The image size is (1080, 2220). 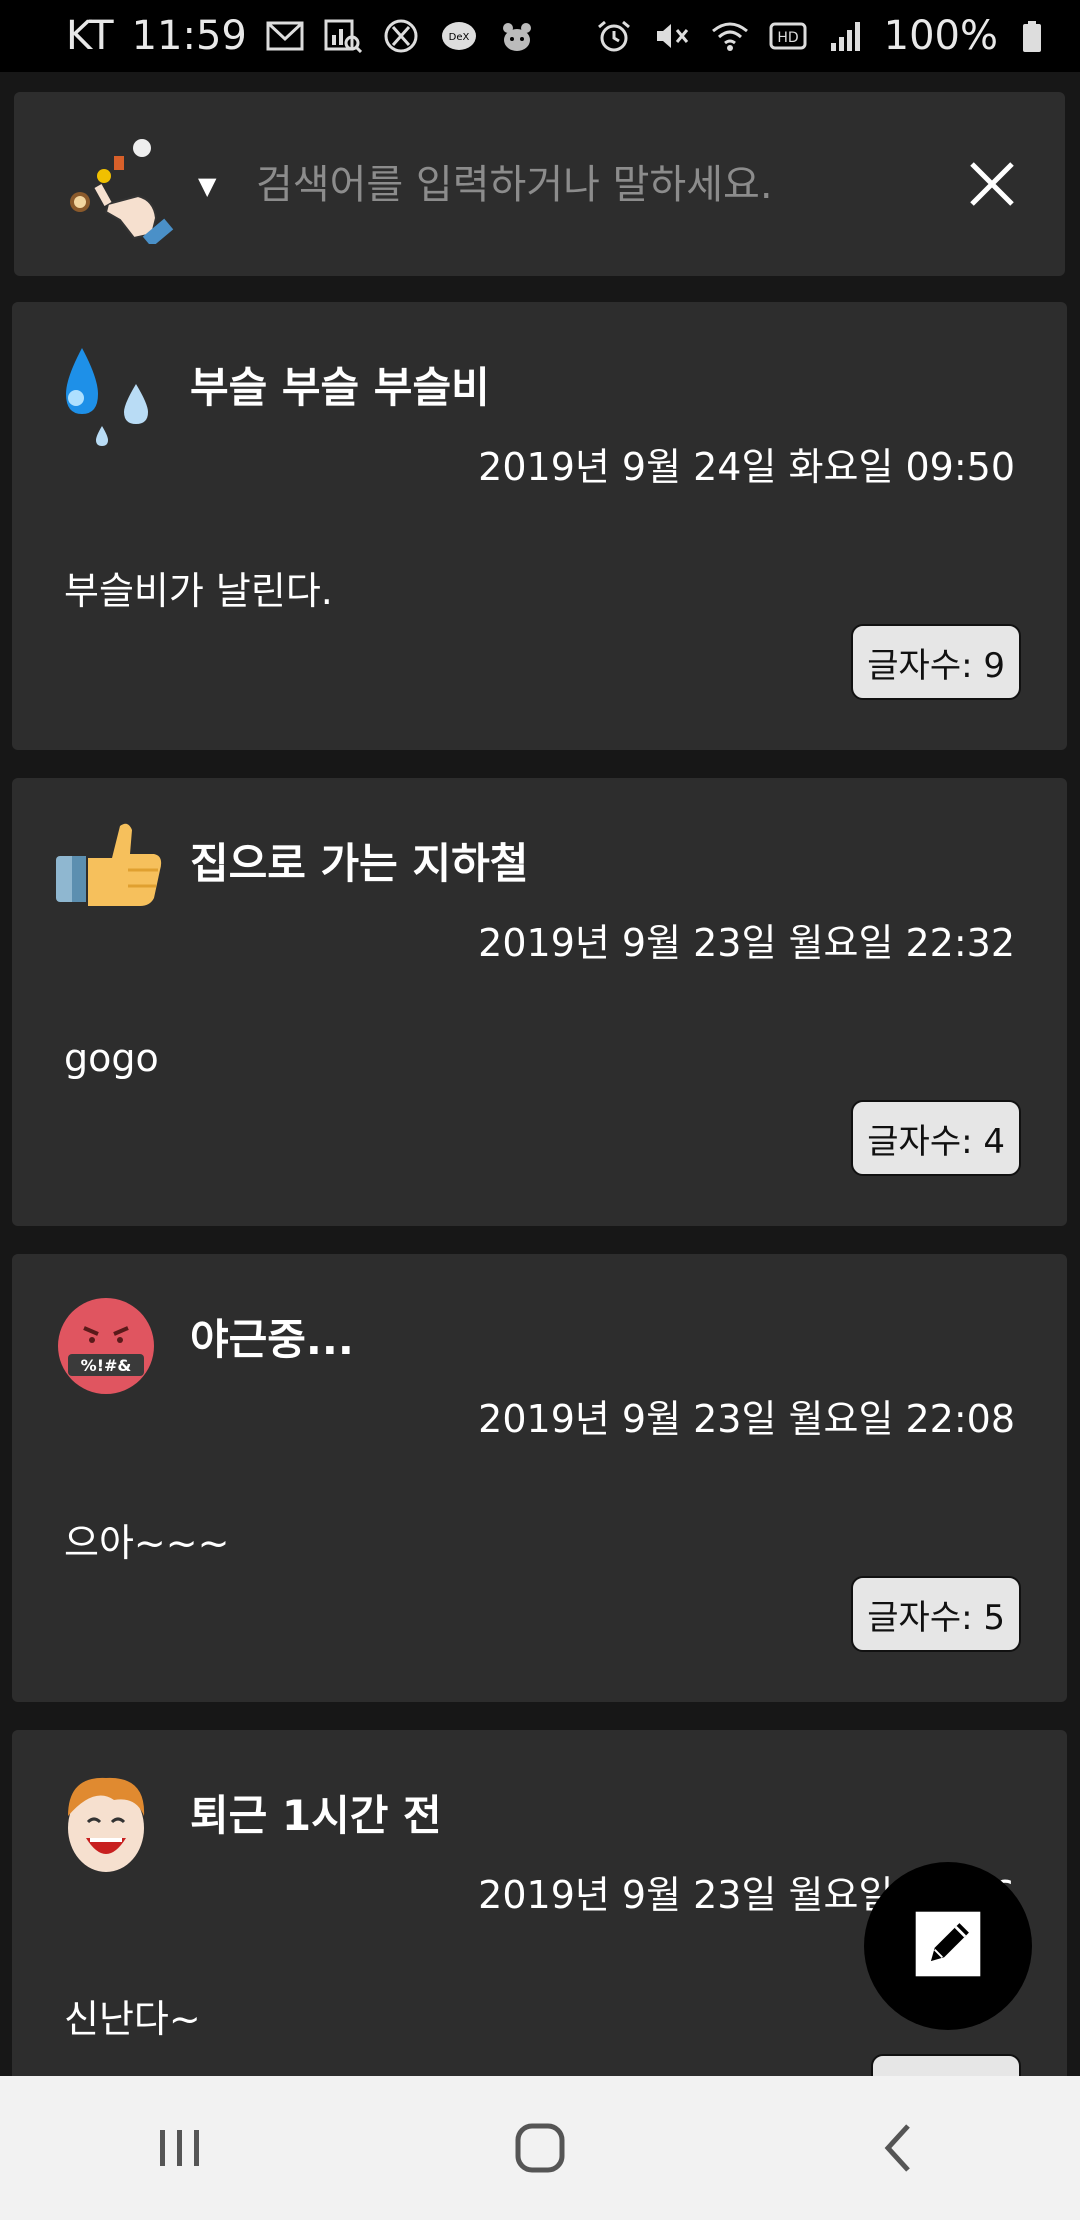 What do you see at coordinates (897, 2148) in the screenshot?
I see `back-icon` at bounding box center [897, 2148].